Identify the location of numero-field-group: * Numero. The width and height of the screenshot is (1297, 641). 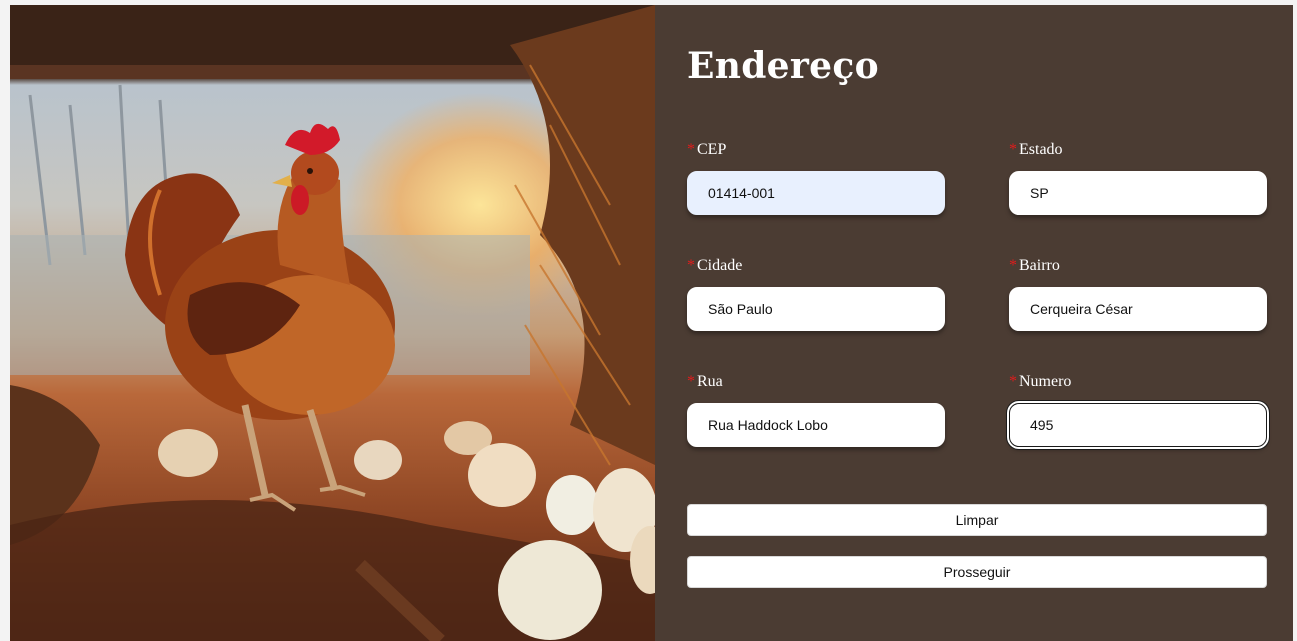
(1138, 410).